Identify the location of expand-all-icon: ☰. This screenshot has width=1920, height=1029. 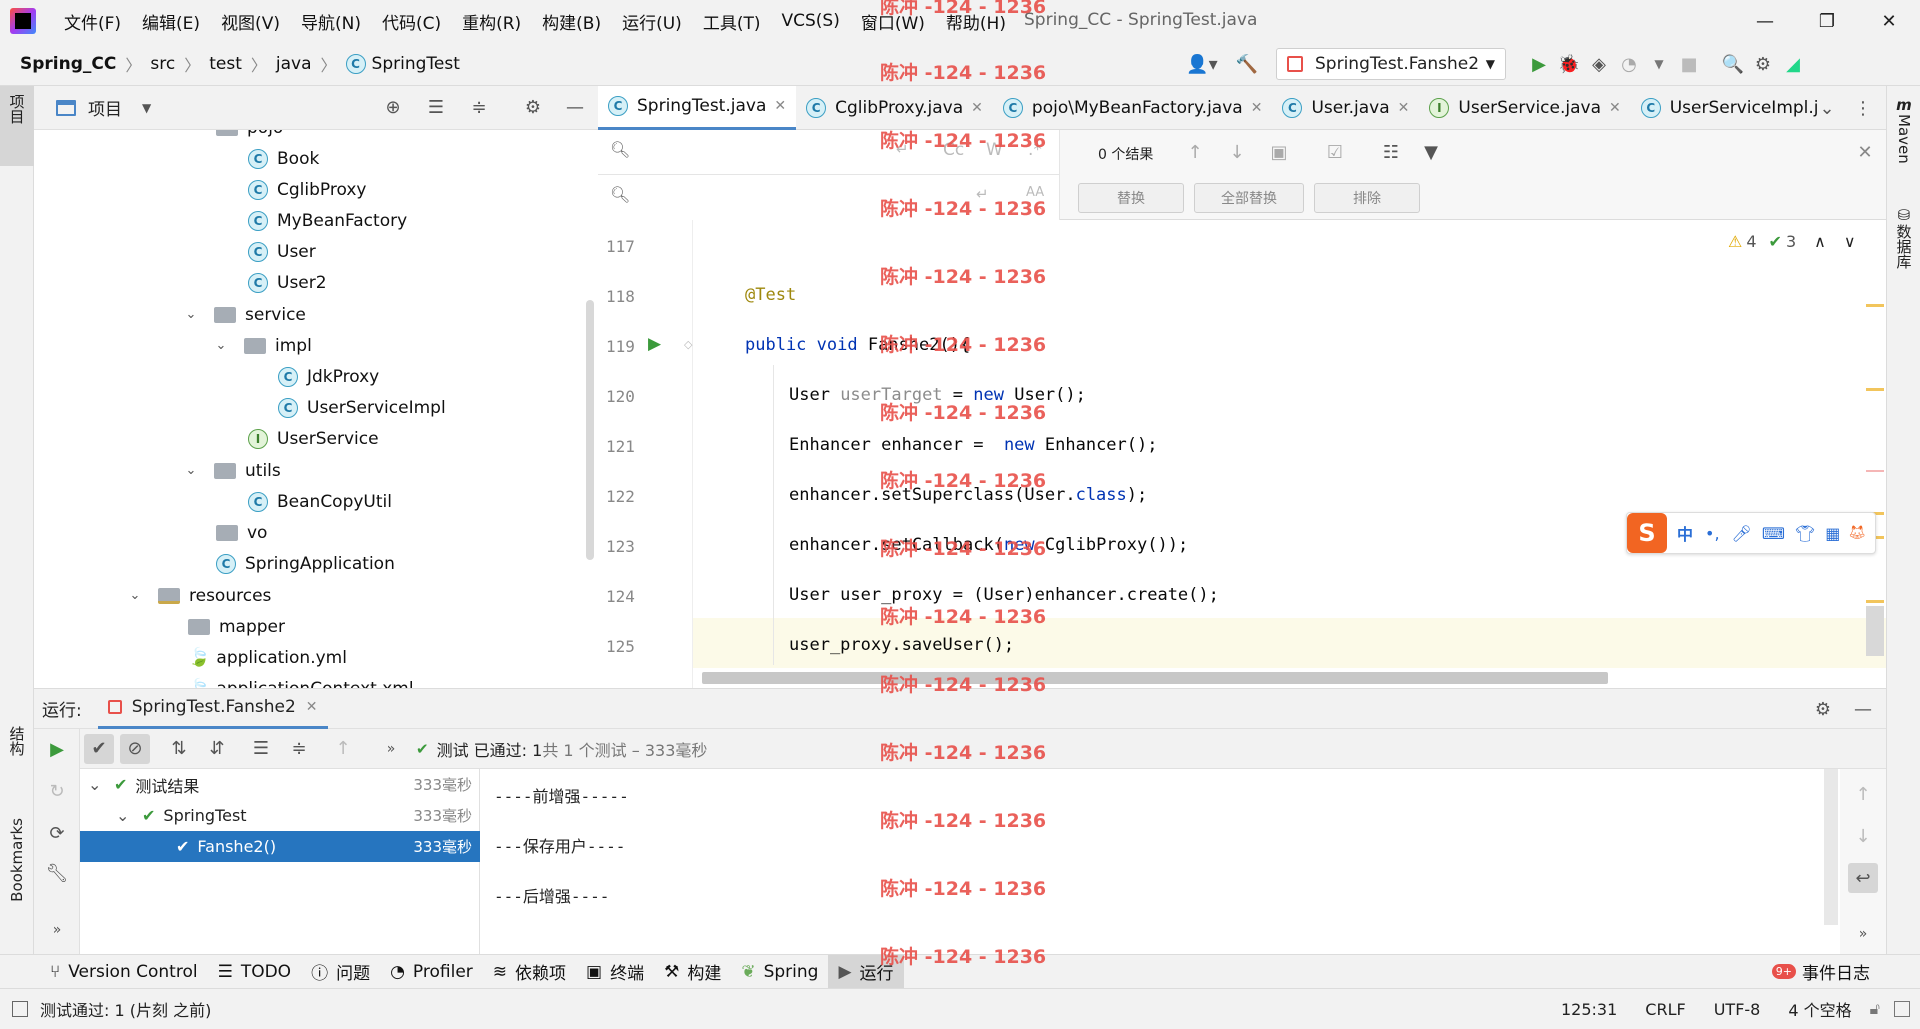
(436, 108).